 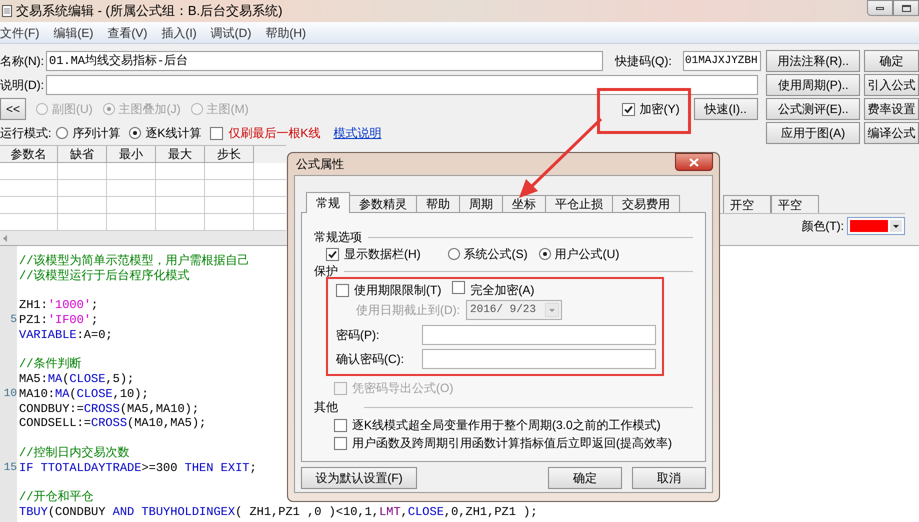 I want to click on code-line: MA10:MA(CLOSE,10);, so click(x=84, y=394).